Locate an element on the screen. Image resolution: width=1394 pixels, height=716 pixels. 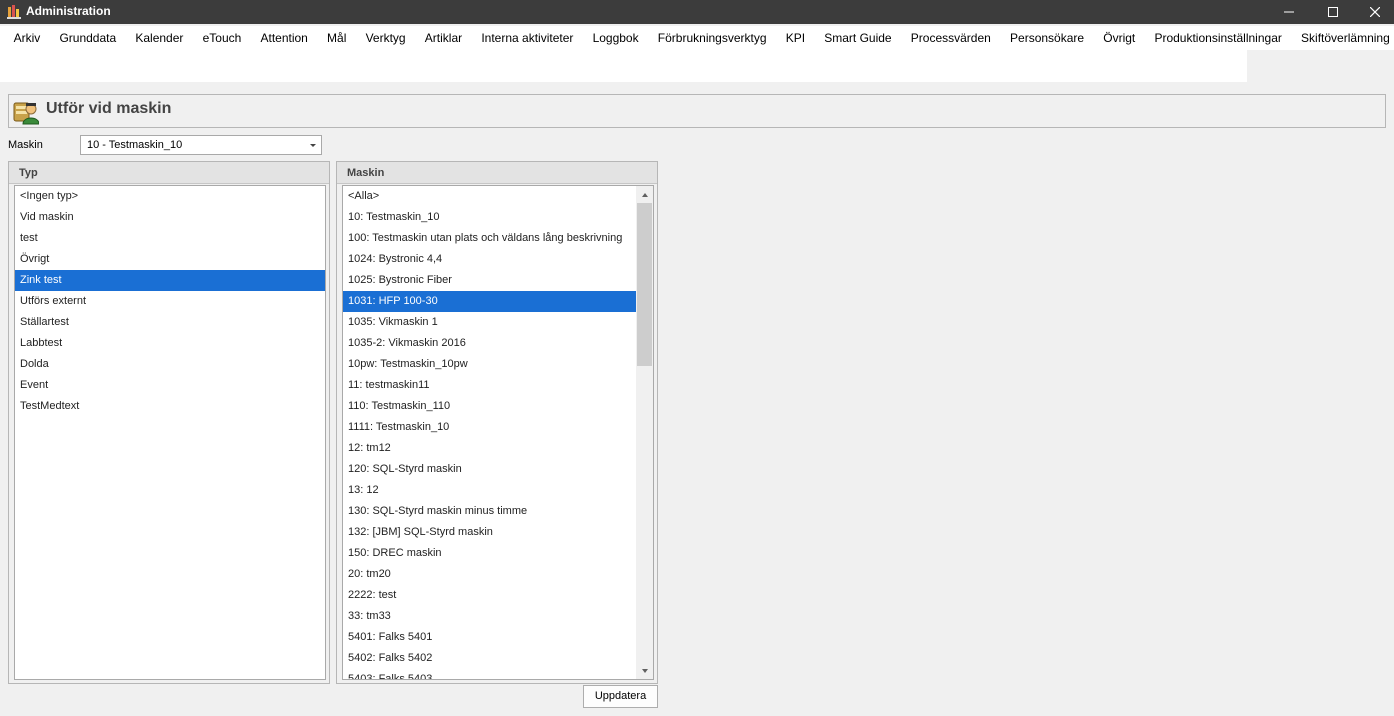
close-button is located at coordinates (1374, 12).